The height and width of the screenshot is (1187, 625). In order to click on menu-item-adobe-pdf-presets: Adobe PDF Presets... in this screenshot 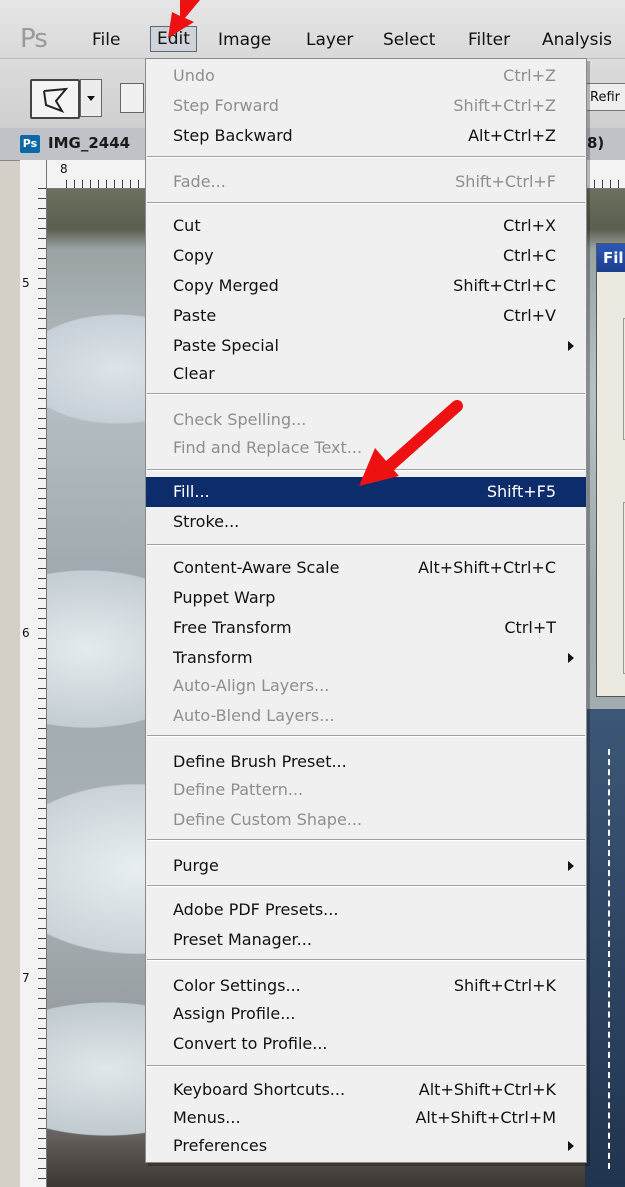, I will do `click(366, 910)`.